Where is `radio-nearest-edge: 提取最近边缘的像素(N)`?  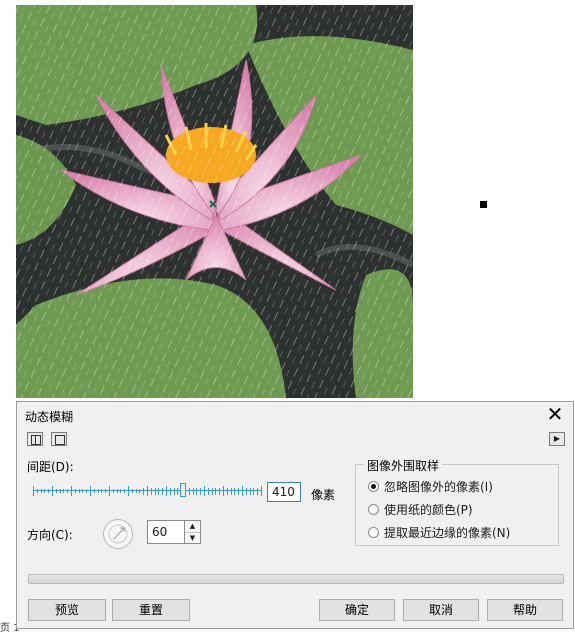 radio-nearest-edge: 提取最近边缘的像素(N) is located at coordinates (439, 532).